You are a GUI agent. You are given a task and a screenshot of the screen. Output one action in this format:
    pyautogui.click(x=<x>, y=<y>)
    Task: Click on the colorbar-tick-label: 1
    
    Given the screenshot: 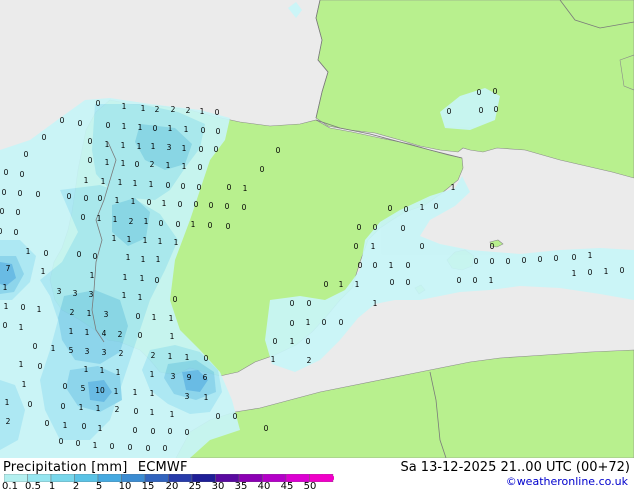 What is the action you would take?
    pyautogui.click(x=52, y=486)
    